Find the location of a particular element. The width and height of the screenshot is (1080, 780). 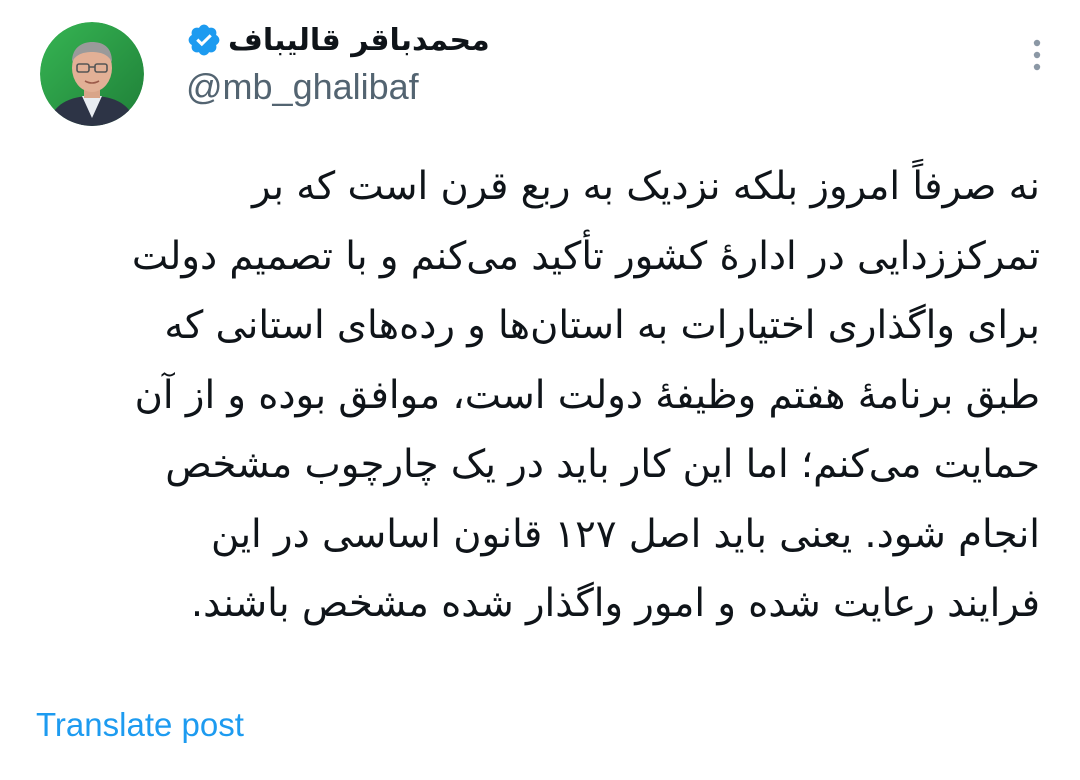

author-handle: @mb_ghalibaf is located at coordinates (302, 87).